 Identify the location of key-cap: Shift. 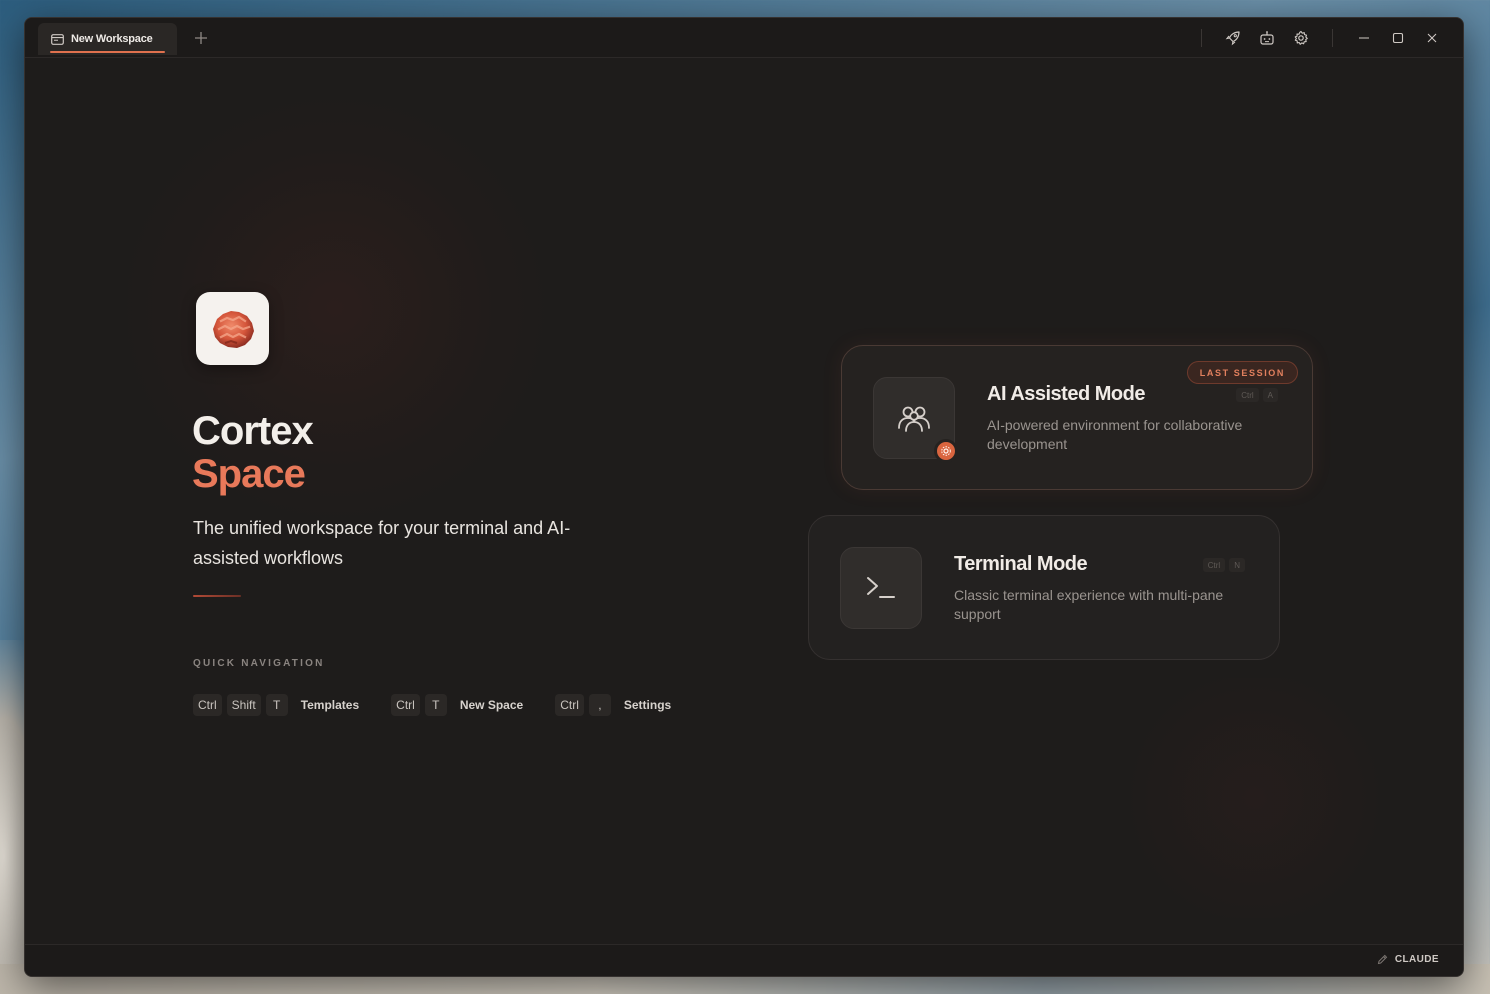
(243, 705).